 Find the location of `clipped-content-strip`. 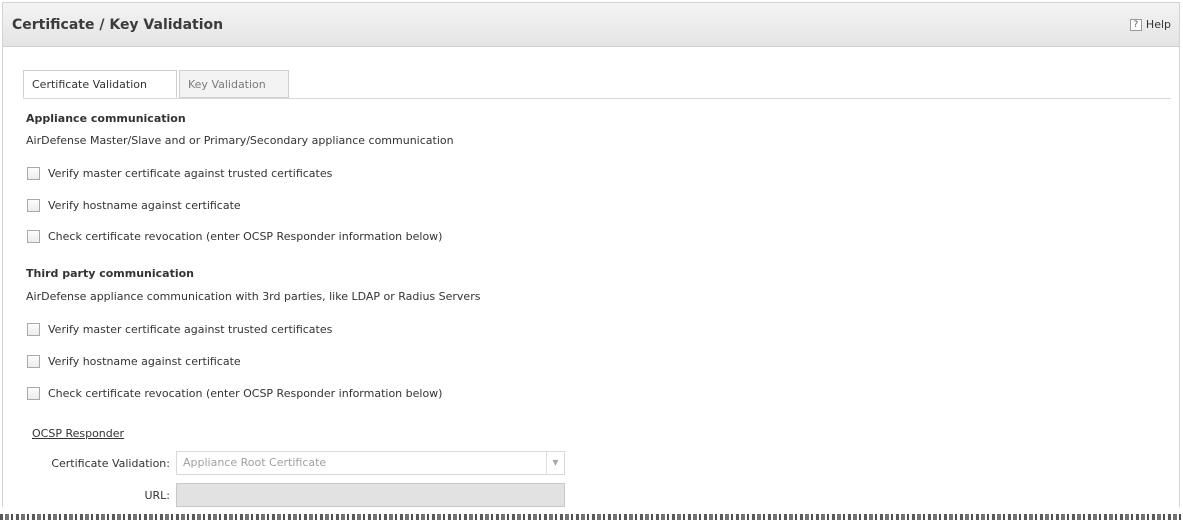

clipped-content-strip is located at coordinates (591, 515).